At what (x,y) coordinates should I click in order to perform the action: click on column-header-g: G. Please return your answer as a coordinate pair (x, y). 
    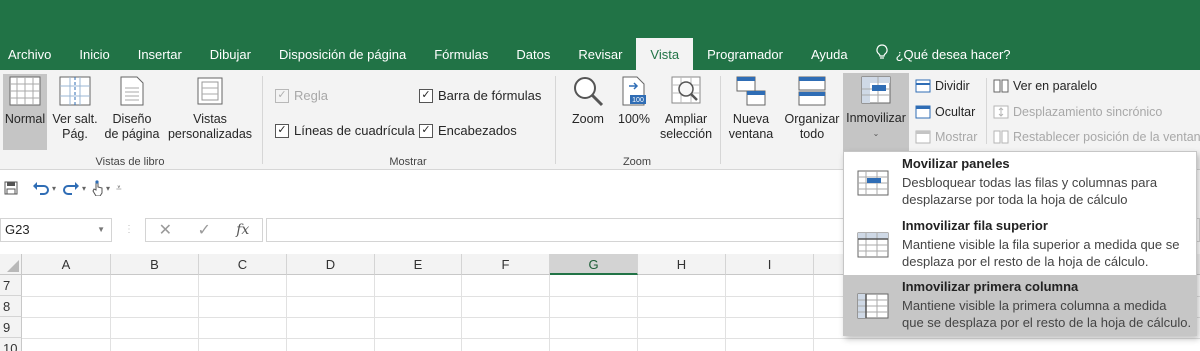
    Looking at the image, I should click on (594, 264).